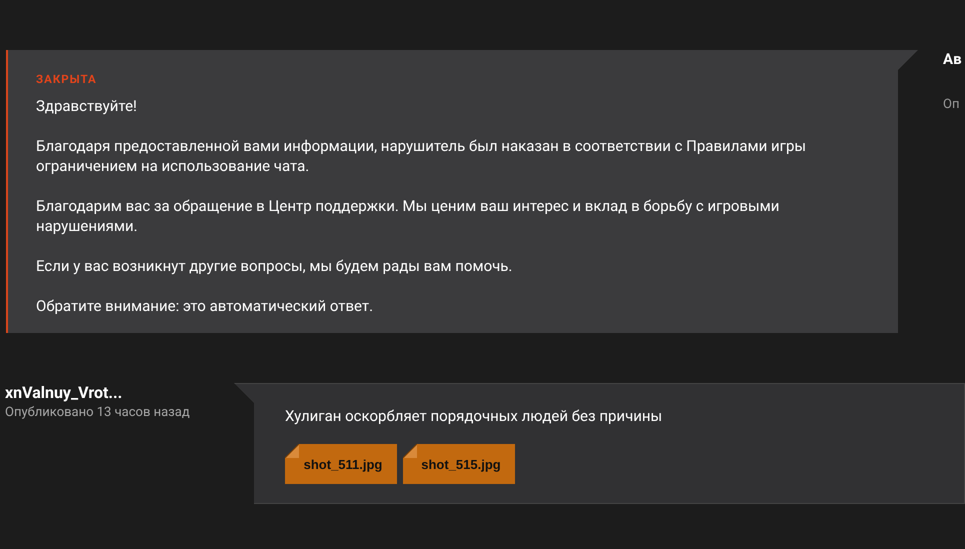  Describe the element at coordinates (951, 104) in the screenshot. I see `post-meta: Оп` at that location.